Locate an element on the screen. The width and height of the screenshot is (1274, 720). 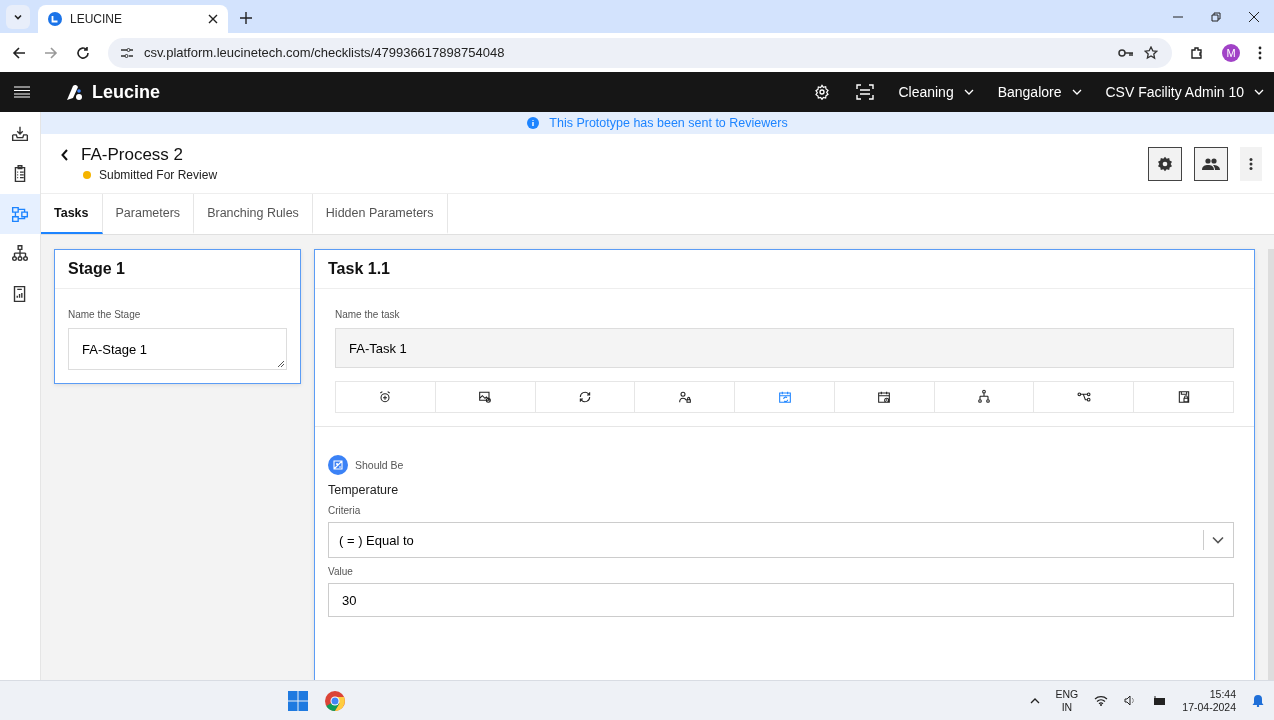
browser-icon is located at coordinates (334, 700).